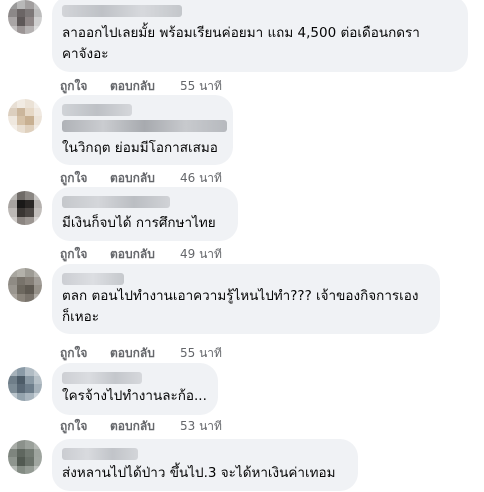  I want to click on comment-text-line: ก็เหอะ, so click(81, 317).